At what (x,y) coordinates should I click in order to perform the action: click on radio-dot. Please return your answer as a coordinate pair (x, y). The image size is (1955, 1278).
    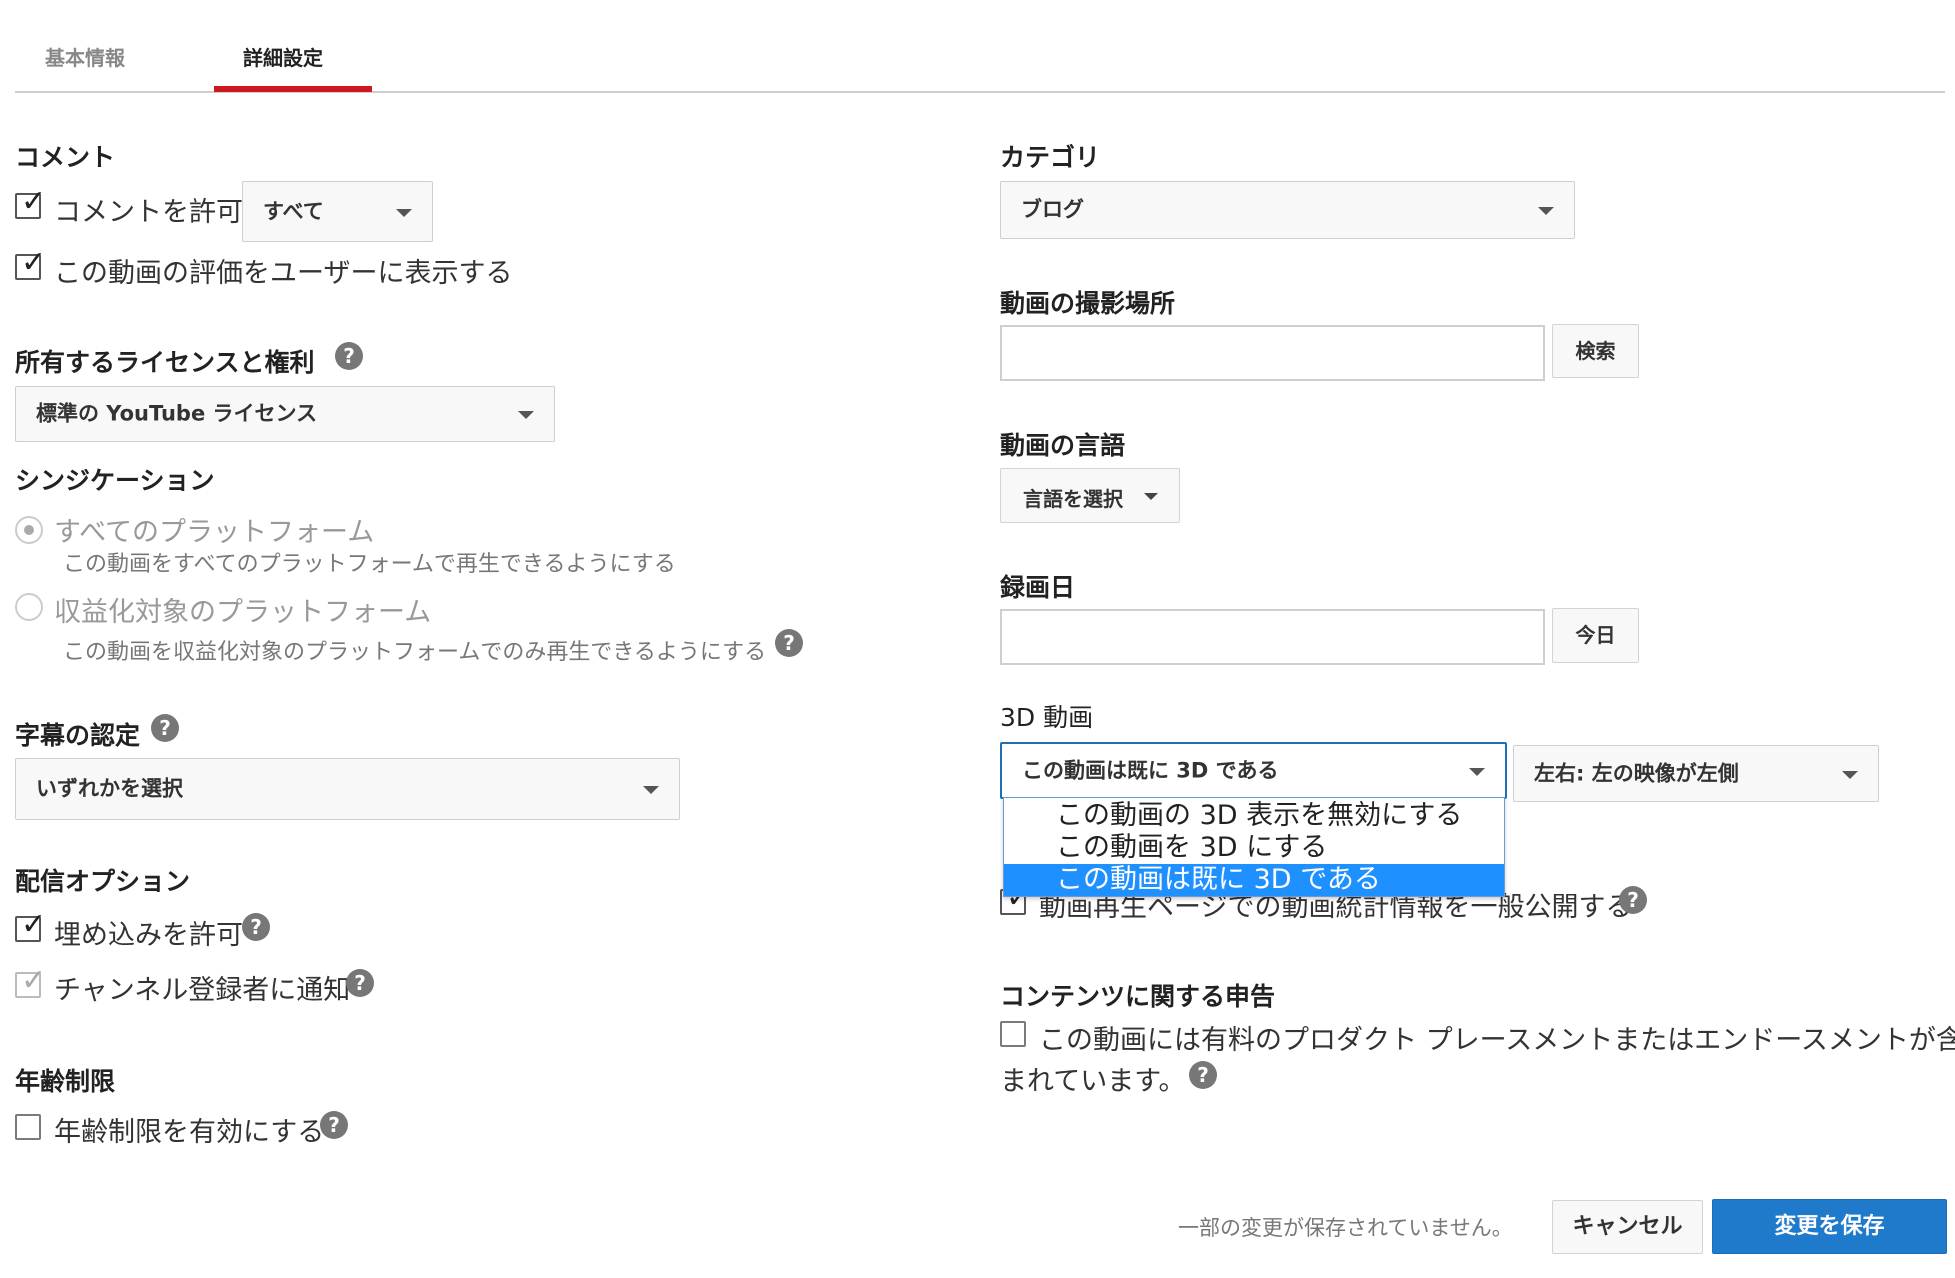
    Looking at the image, I should click on (29, 530).